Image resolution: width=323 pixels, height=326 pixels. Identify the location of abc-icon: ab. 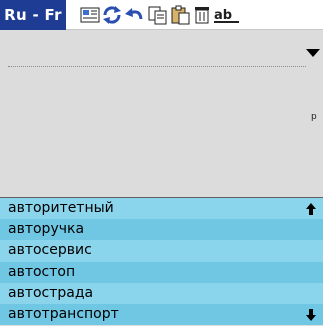
(227, 15).